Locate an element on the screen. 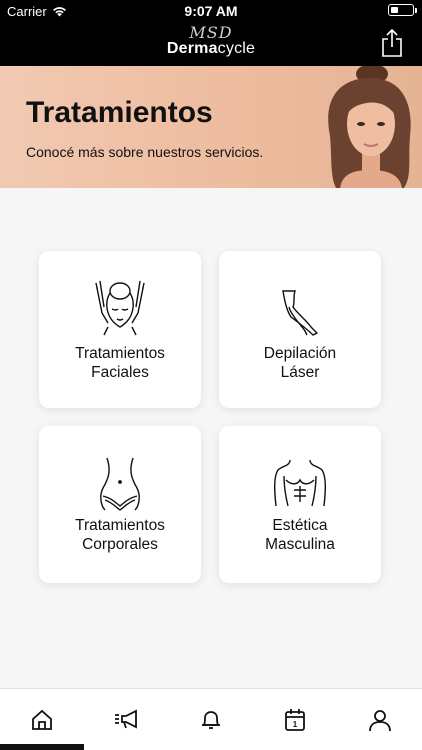  calendar-day-label: 1 is located at coordinates (295, 724).